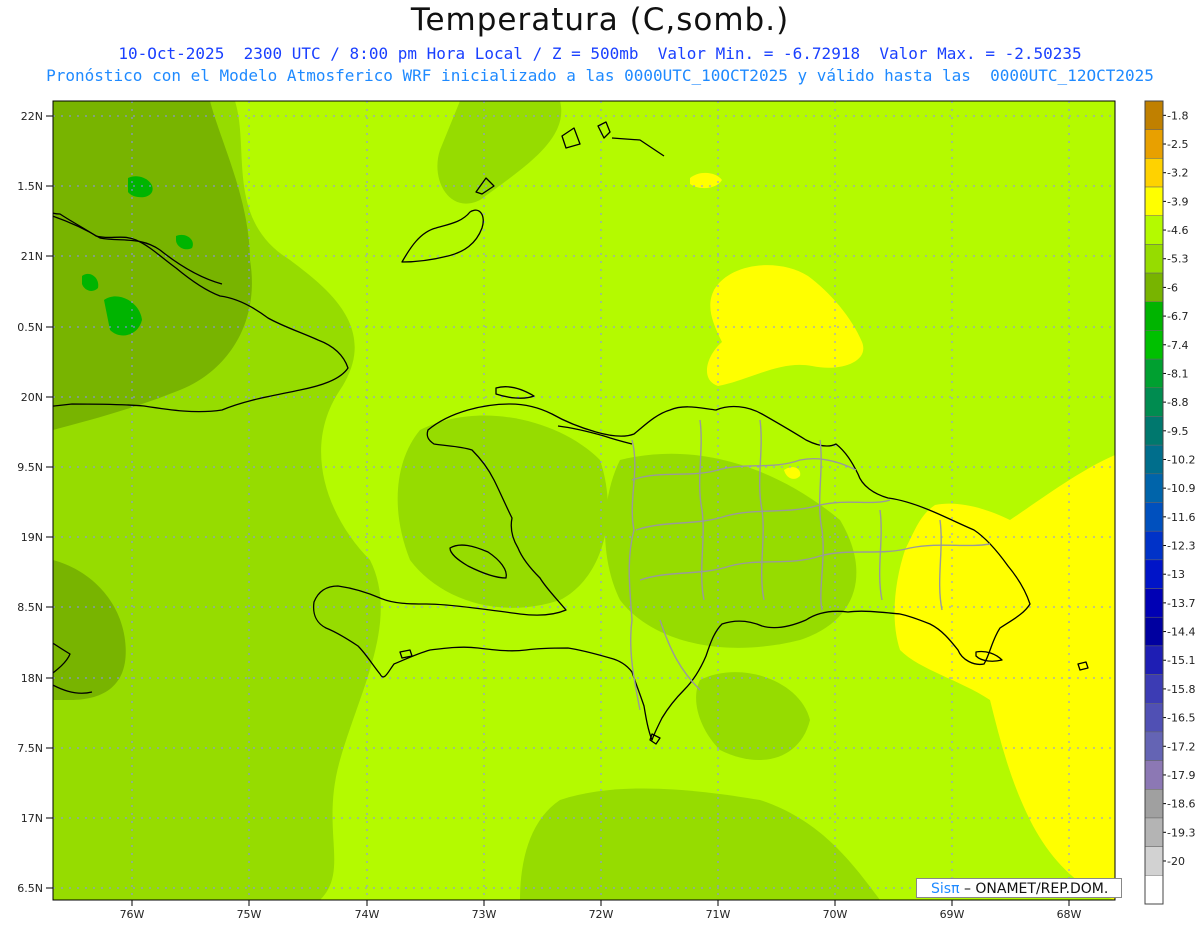 This screenshot has width=1200, height=927. Describe the element at coordinates (1172, 287) in the screenshot. I see `colorbar-label: -6` at that location.